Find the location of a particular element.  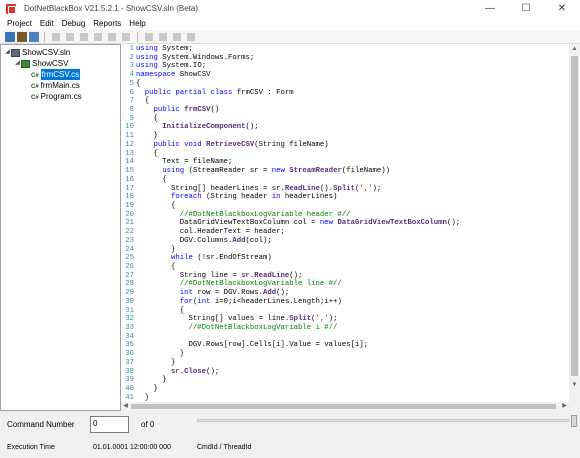

code-token: using is located at coordinates (147, 66).